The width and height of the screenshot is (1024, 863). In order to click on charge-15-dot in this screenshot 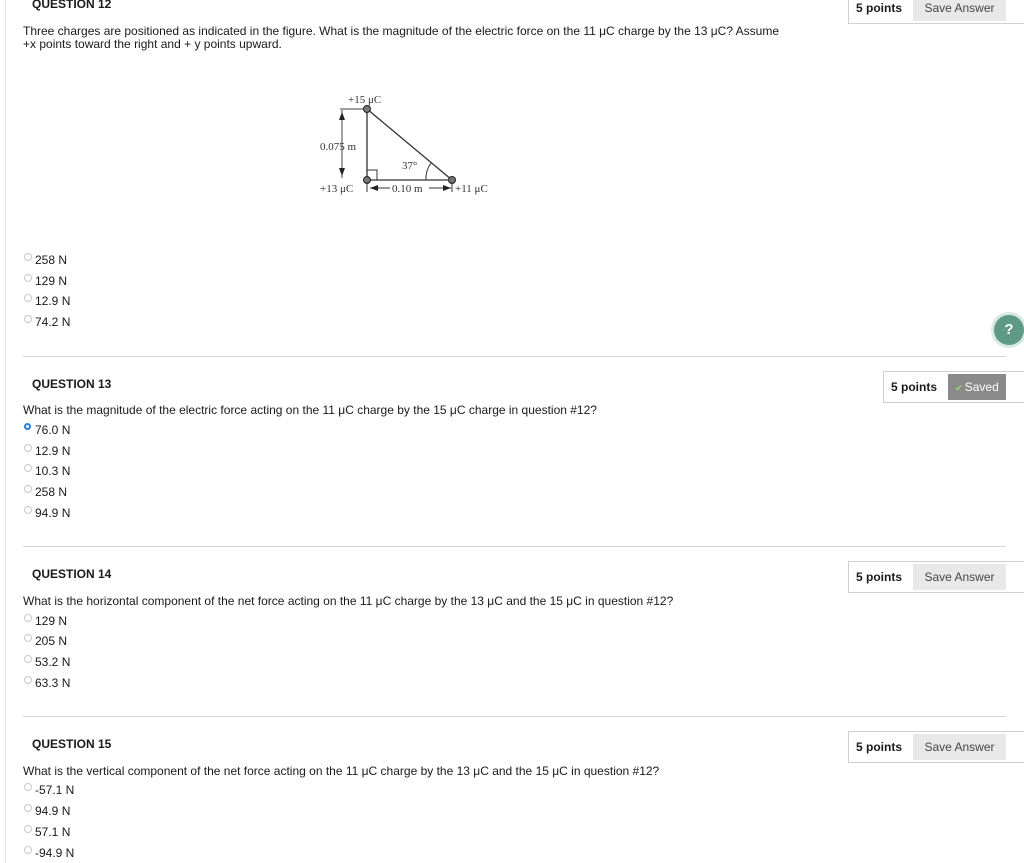, I will do `click(367, 109)`.